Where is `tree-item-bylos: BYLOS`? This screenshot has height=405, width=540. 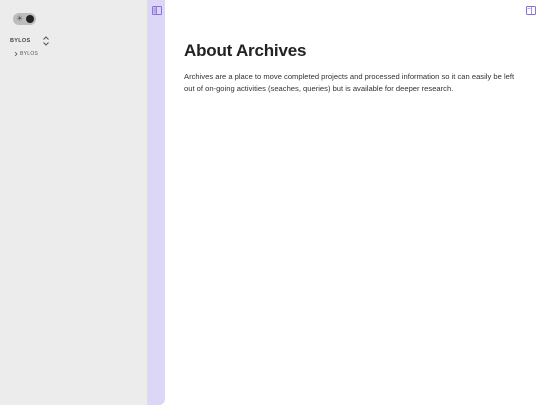
tree-item-bylos: BYLOS is located at coordinates (26, 54).